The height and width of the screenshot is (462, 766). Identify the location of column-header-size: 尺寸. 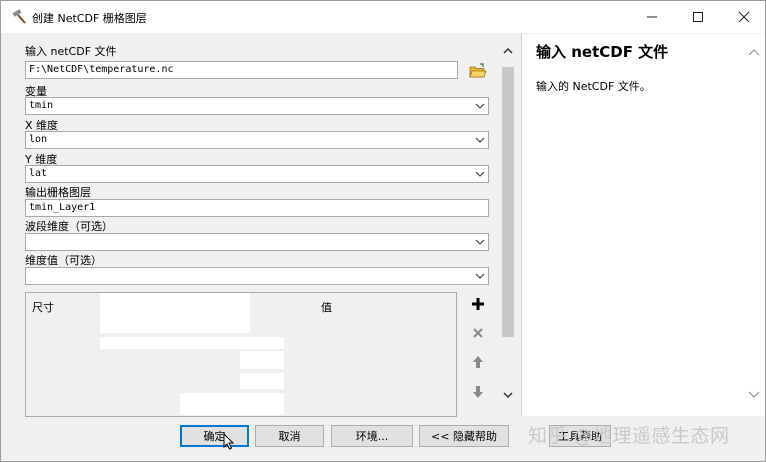
(43, 307).